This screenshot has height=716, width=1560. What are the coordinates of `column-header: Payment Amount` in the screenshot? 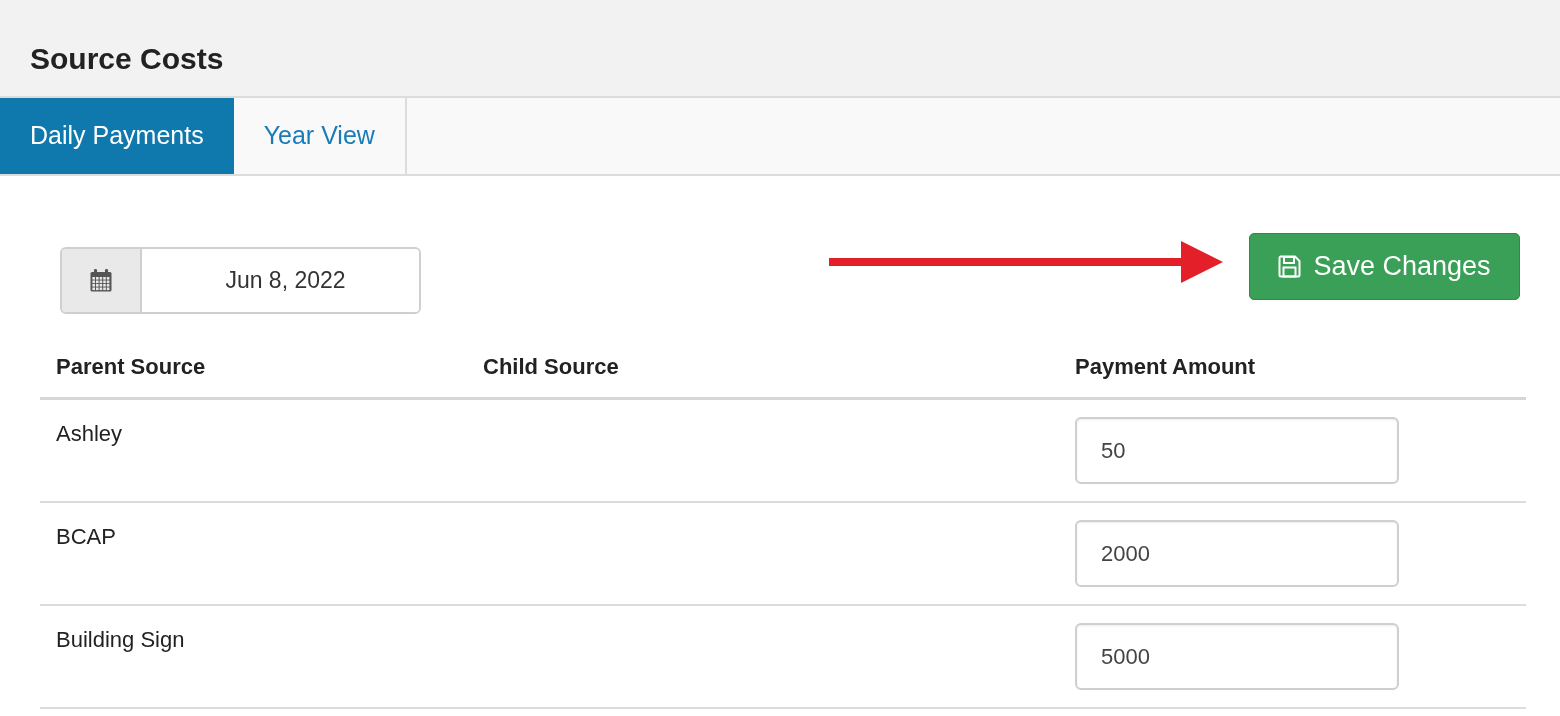 It's located at (1165, 367).